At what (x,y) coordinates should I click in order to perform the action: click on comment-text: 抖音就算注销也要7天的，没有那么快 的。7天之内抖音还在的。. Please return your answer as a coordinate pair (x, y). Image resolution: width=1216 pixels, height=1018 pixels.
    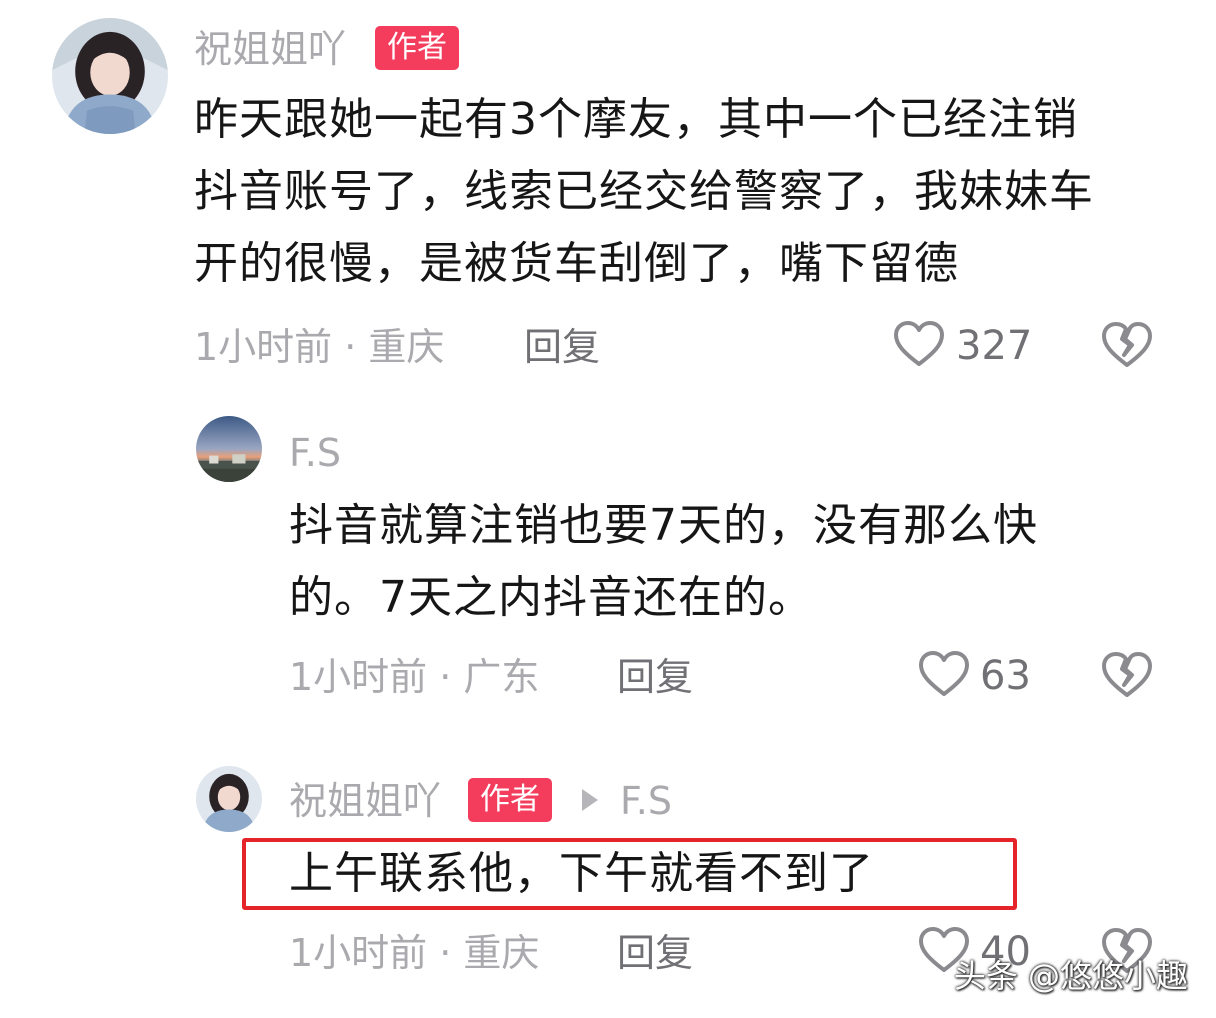
    Looking at the image, I should click on (663, 562).